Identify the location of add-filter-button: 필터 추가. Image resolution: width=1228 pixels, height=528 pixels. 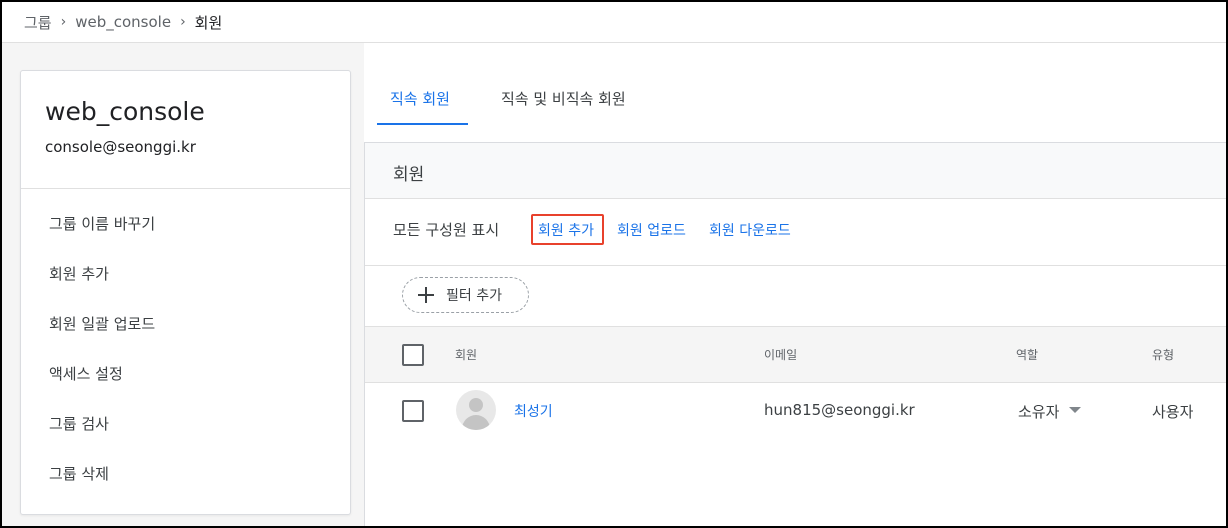
(465, 295).